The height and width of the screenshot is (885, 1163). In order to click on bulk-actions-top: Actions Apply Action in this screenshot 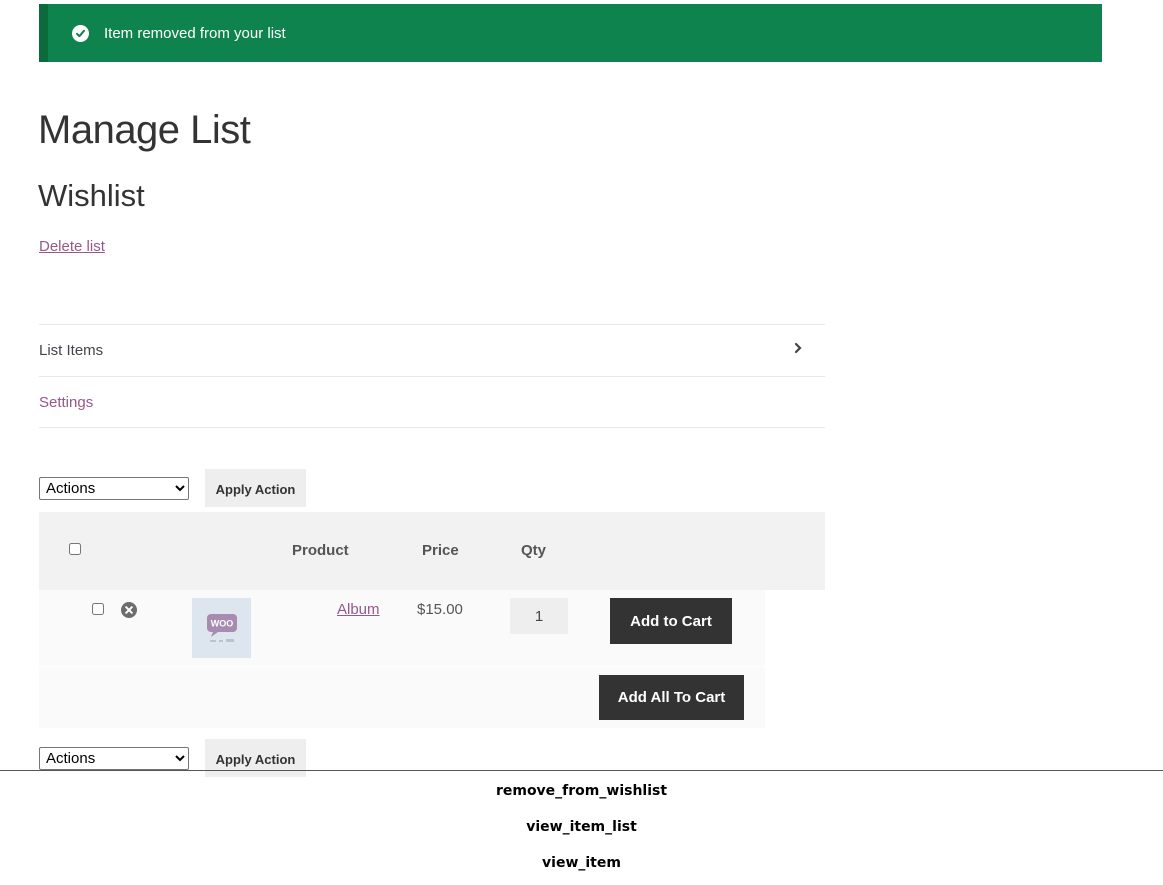, I will do `click(172, 488)`.